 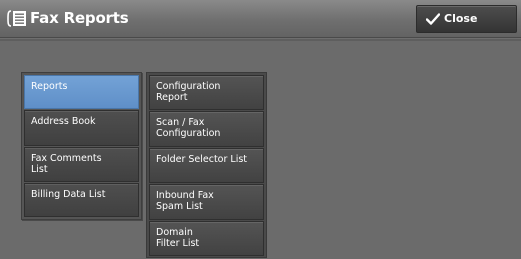 What do you see at coordinates (260, 40) in the screenshot?
I see `divider` at bounding box center [260, 40].